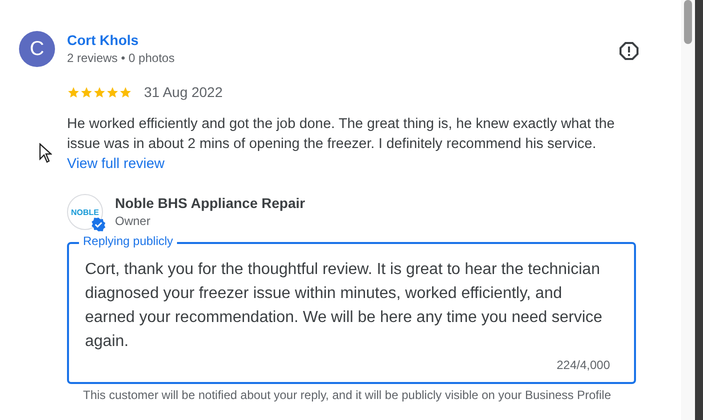 This screenshot has height=420, width=703. What do you see at coordinates (45, 153) in the screenshot?
I see `mouse-pointer-icon` at bounding box center [45, 153].